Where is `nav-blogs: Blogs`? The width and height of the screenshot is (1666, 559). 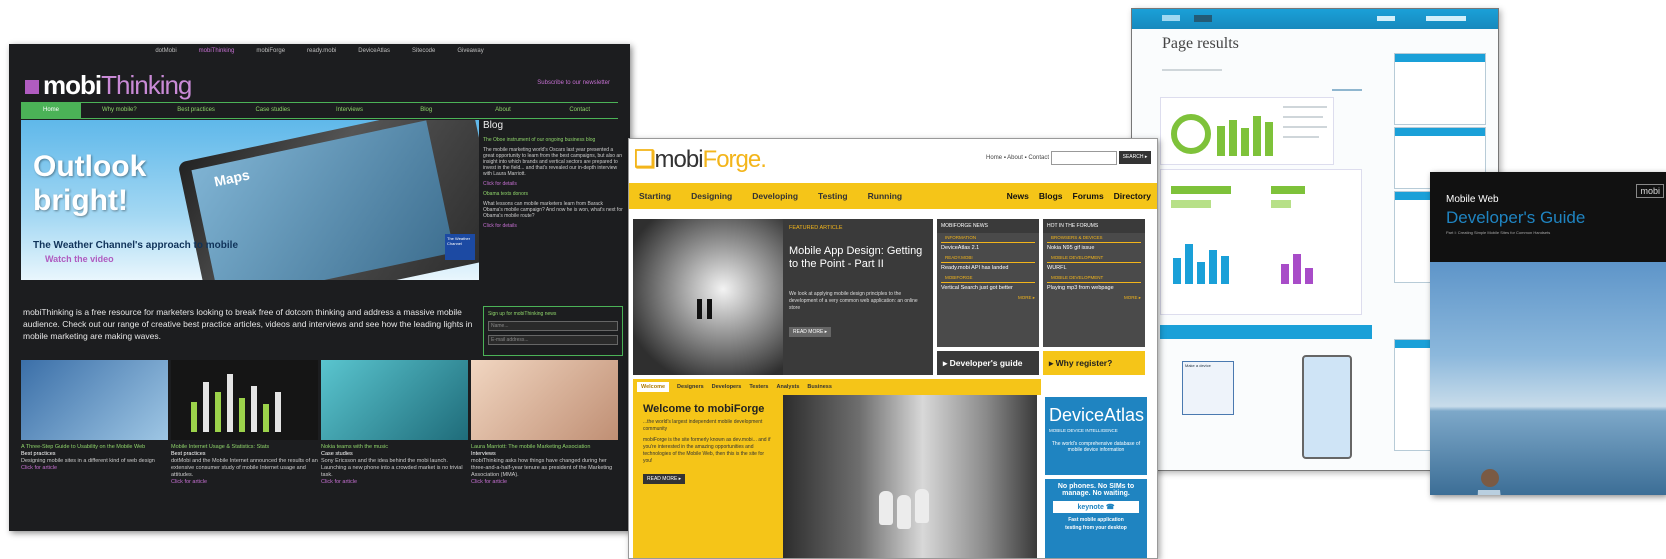 nav-blogs: Blogs is located at coordinates (1051, 196).